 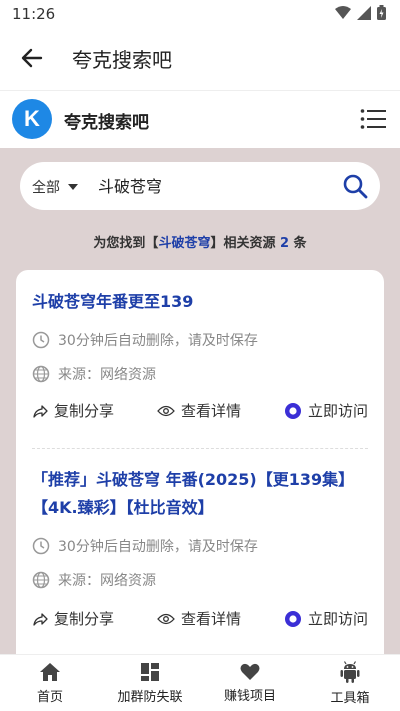 I want to click on back-button, so click(x=32, y=58).